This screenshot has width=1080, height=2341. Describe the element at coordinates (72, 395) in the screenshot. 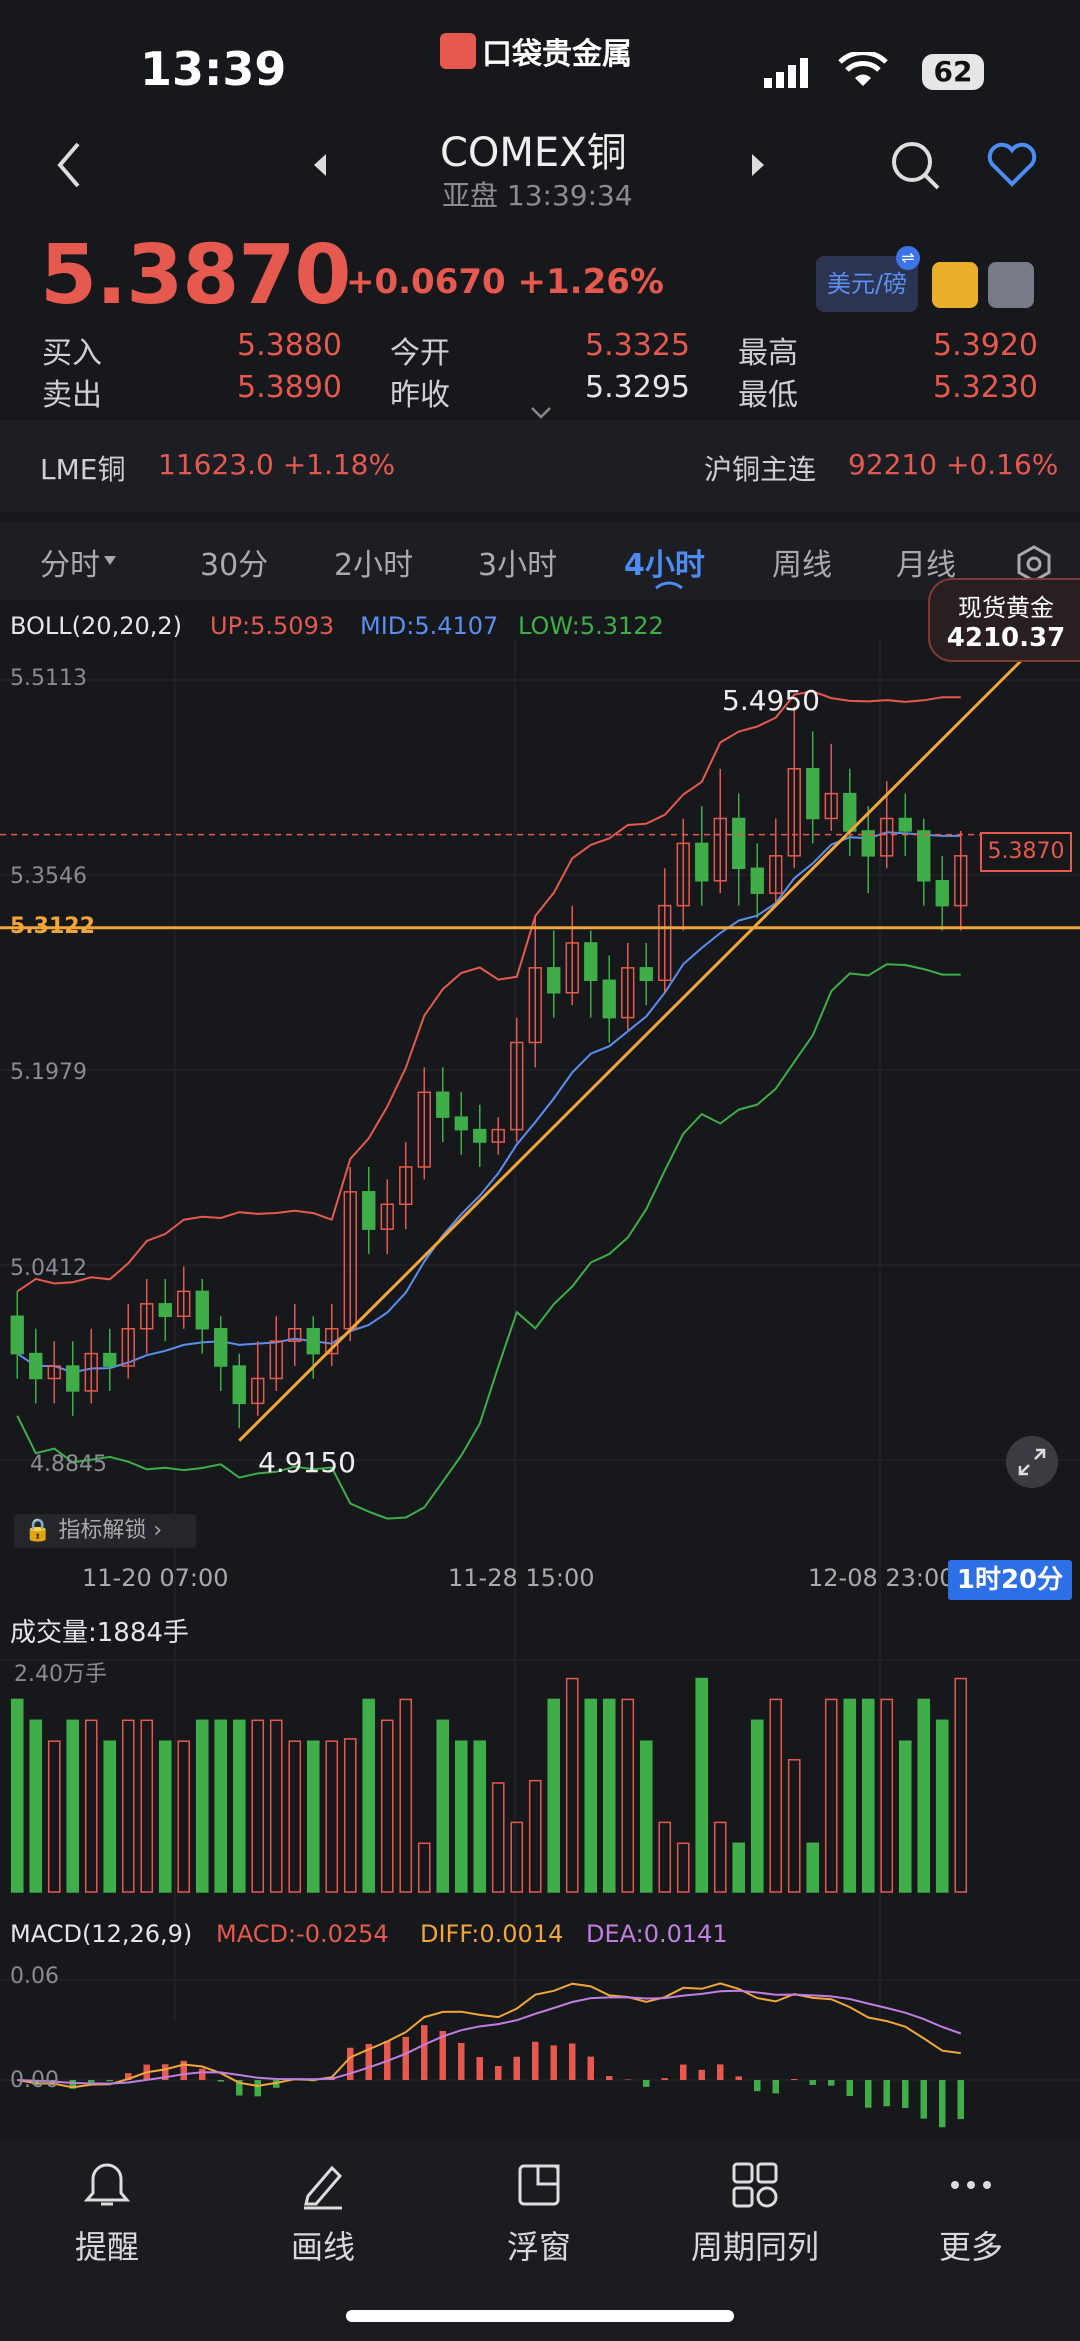

I see `sell-label: 卖出` at that location.